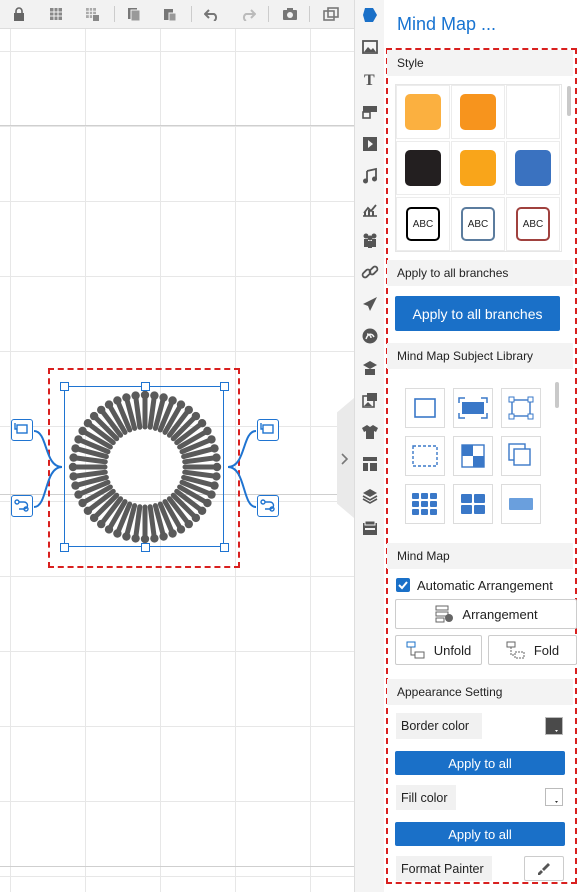 This screenshot has width=582, height=892. I want to click on swirl-icon, so click(370, 336).